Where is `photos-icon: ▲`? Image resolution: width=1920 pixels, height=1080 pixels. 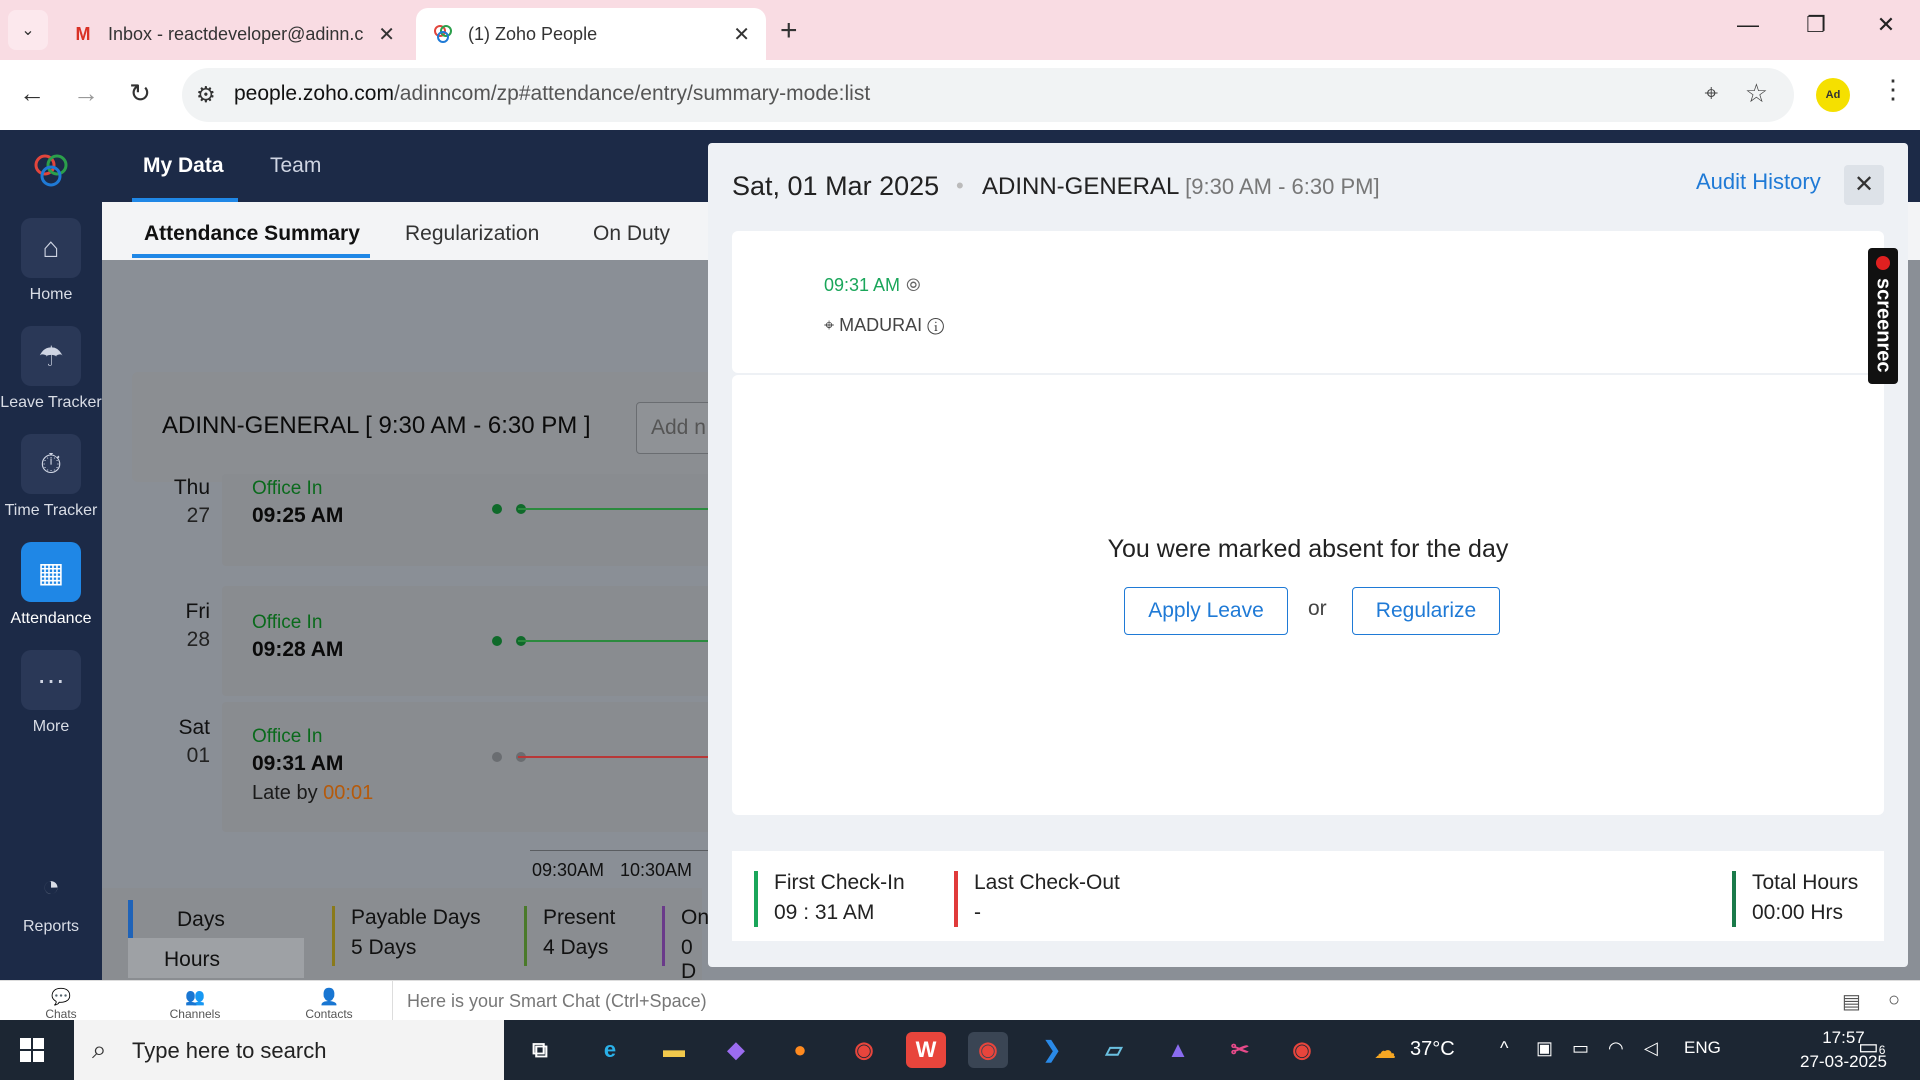
photos-icon: ▲ is located at coordinates (1178, 1050).